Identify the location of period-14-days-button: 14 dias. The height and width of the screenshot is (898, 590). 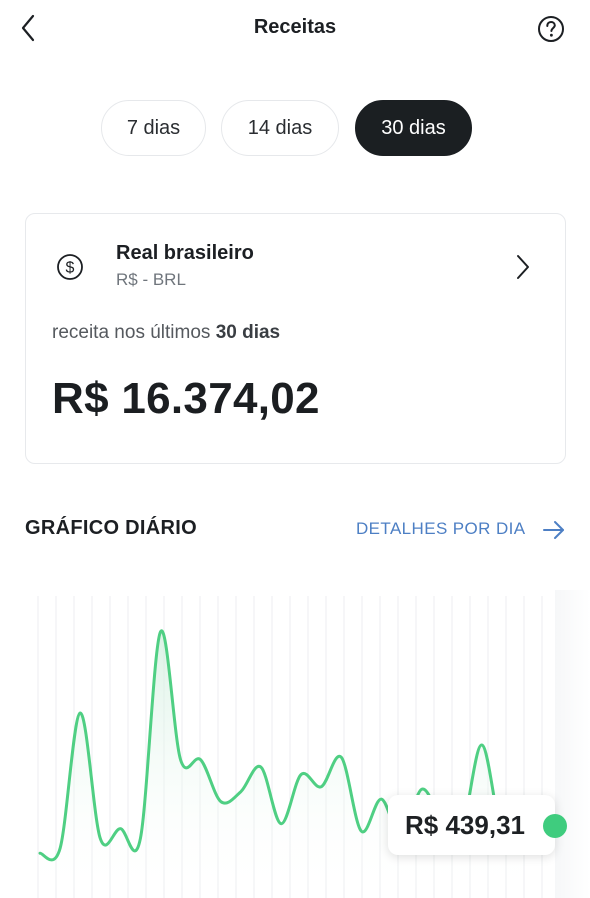
(280, 128).